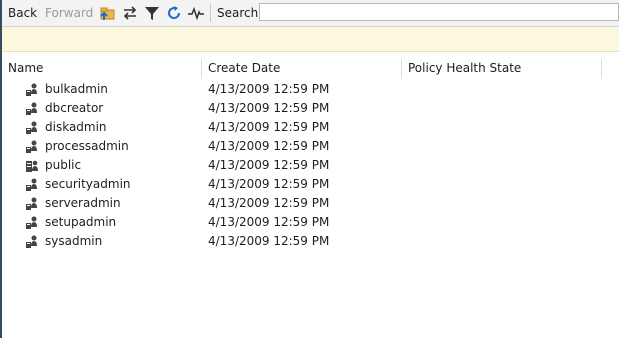  I want to click on row-name: dbcreator, so click(74, 108).